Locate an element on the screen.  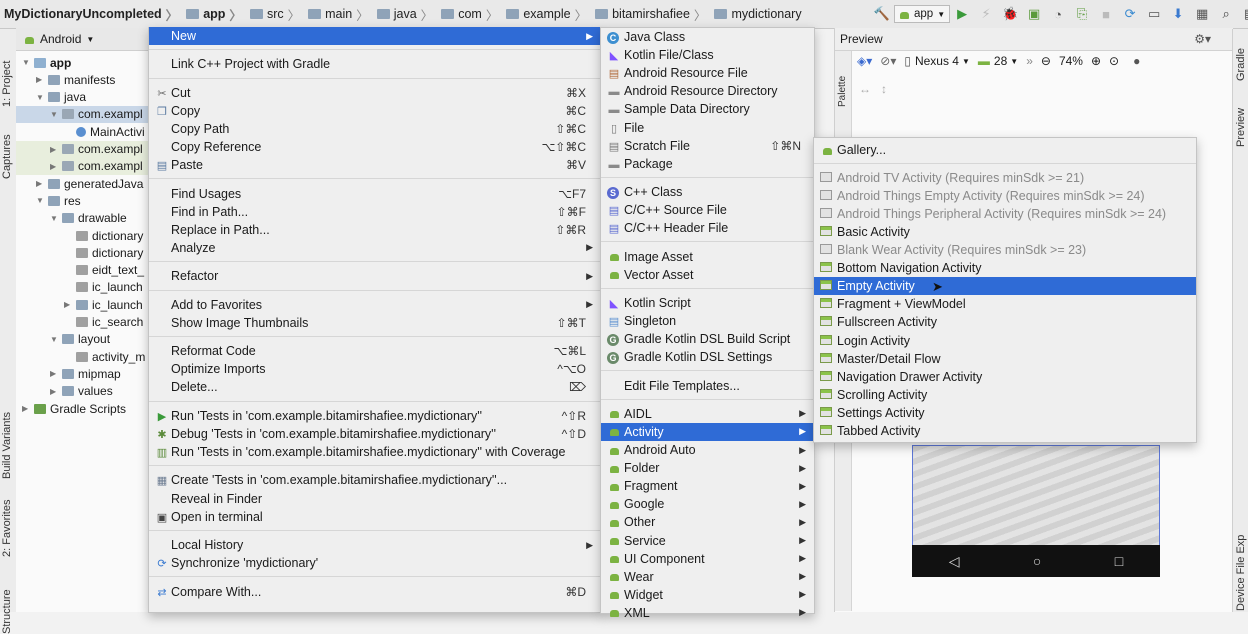
search-icon: ⌕ is located at coordinates (1226, 14).